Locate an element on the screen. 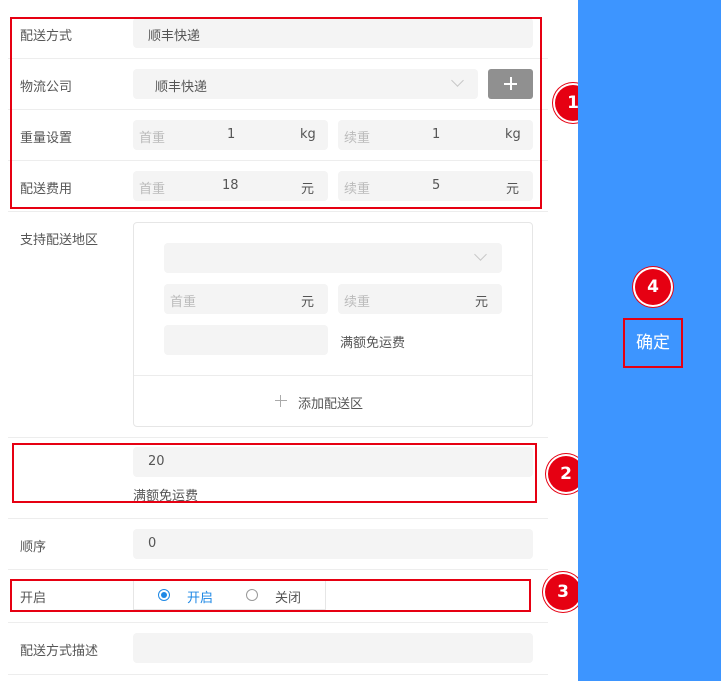 The image size is (721, 681). add-region-label: 添加配送区 is located at coordinates (331, 404).